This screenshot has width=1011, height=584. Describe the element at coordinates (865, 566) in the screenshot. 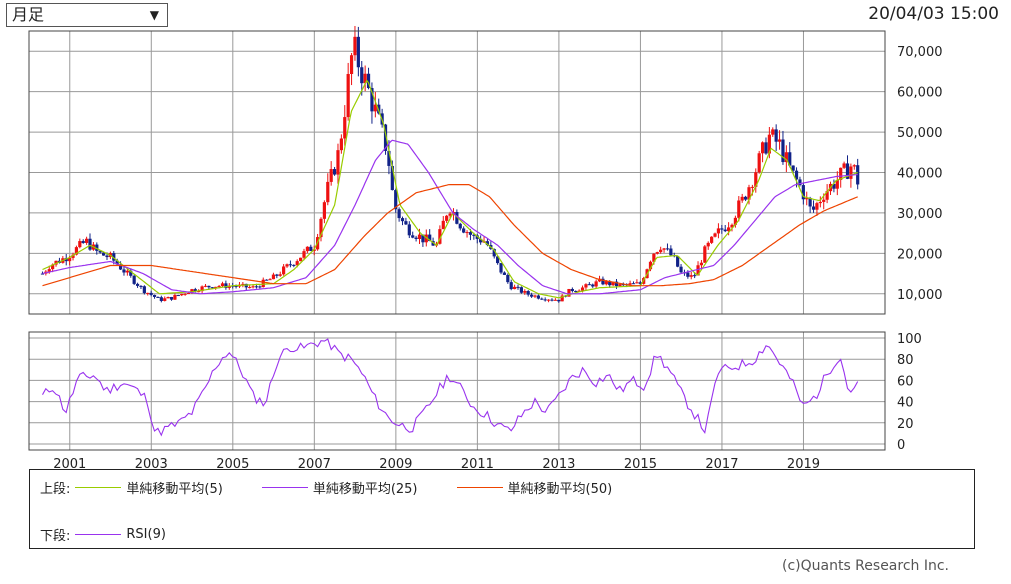

I see `copyright-notice: (c)Quants Research Inc.` at that location.